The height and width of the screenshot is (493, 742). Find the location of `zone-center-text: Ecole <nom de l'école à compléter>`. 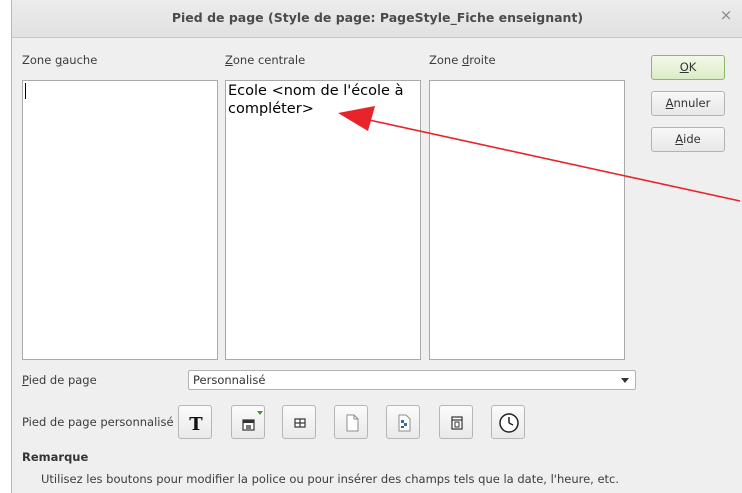

zone-center-text: Ecole <nom de l'école à compléter> is located at coordinates (316, 100).